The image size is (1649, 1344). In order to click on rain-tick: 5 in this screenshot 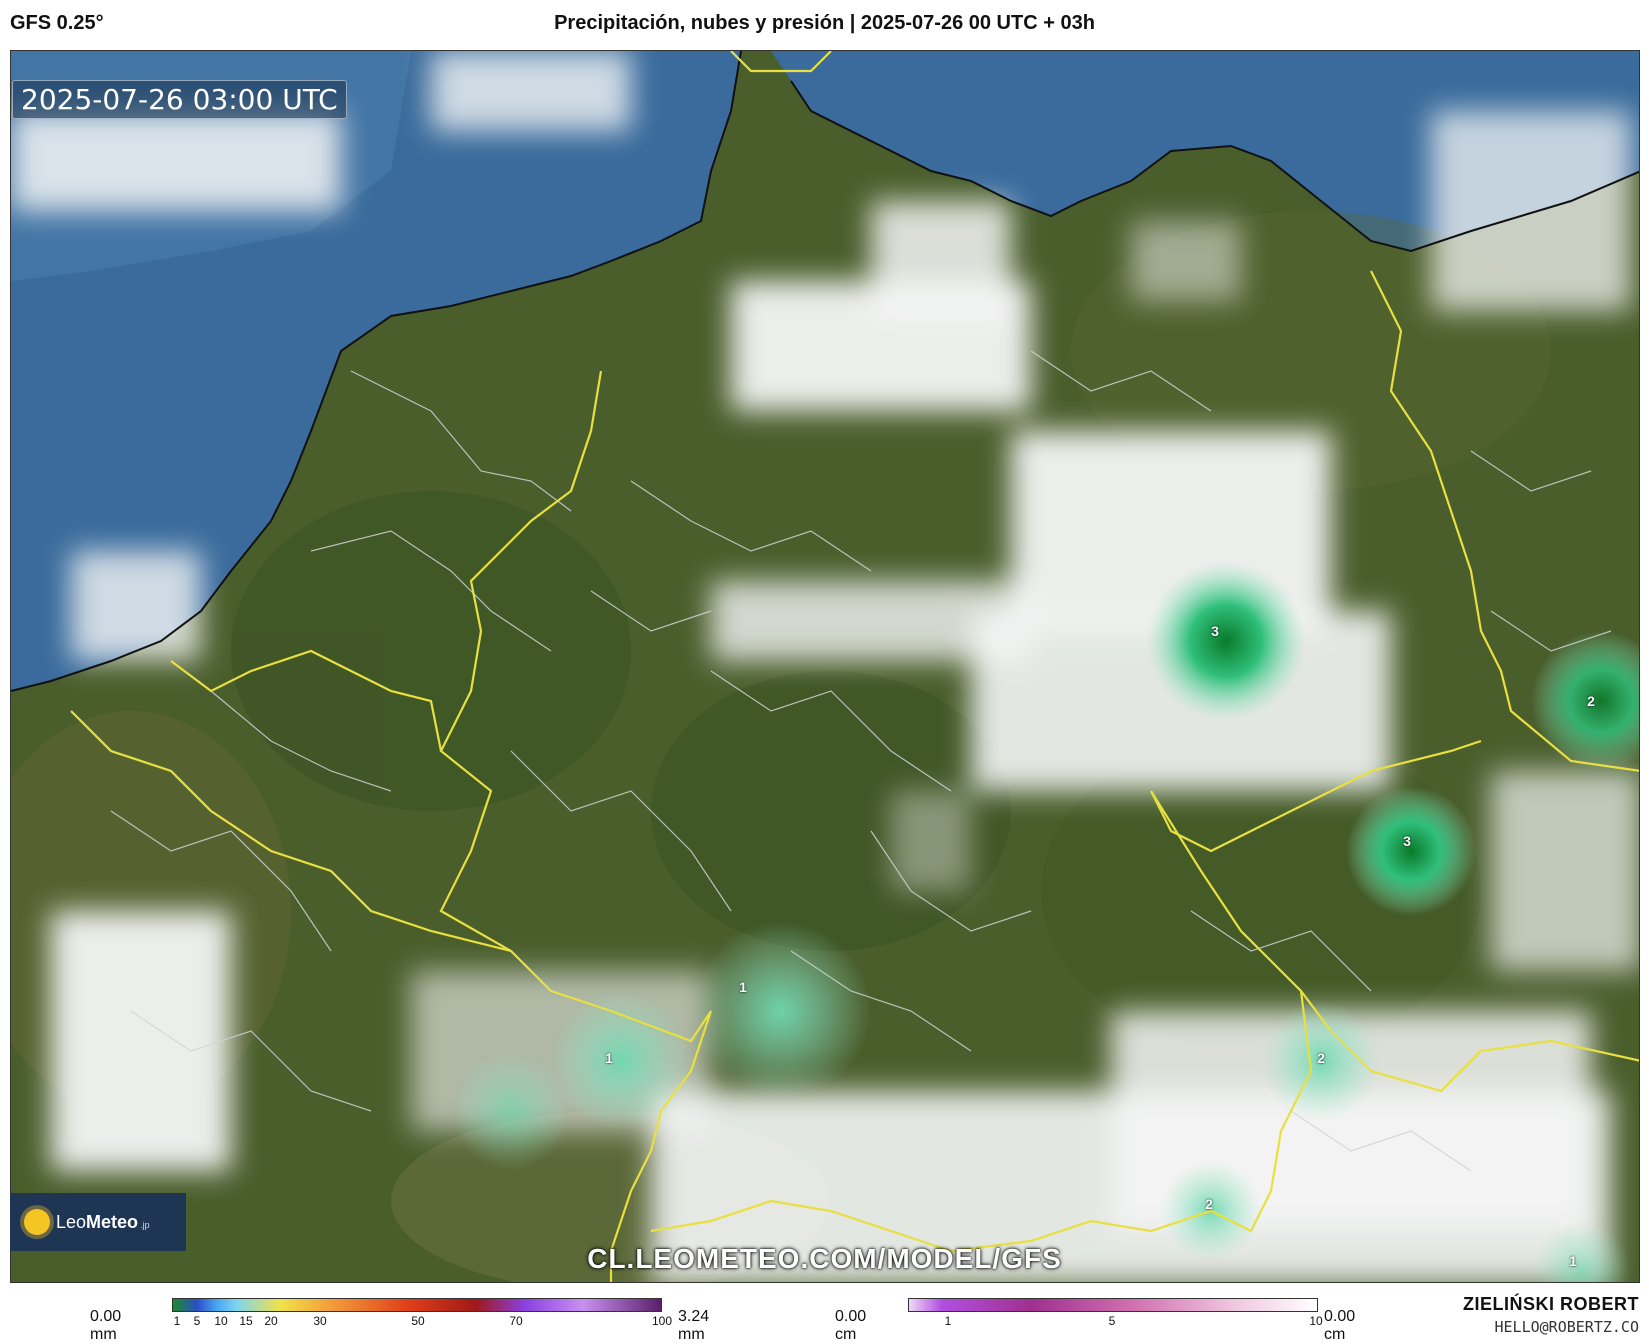, I will do `click(197, 1321)`.